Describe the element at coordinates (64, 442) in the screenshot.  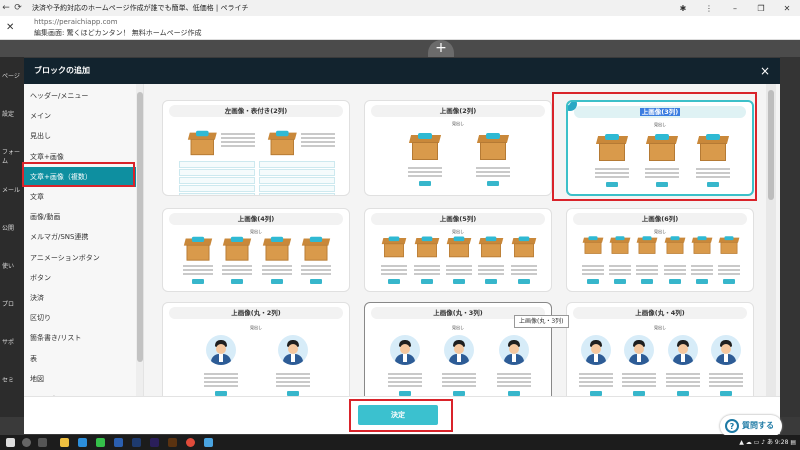
I see `explorer-icon` at that location.